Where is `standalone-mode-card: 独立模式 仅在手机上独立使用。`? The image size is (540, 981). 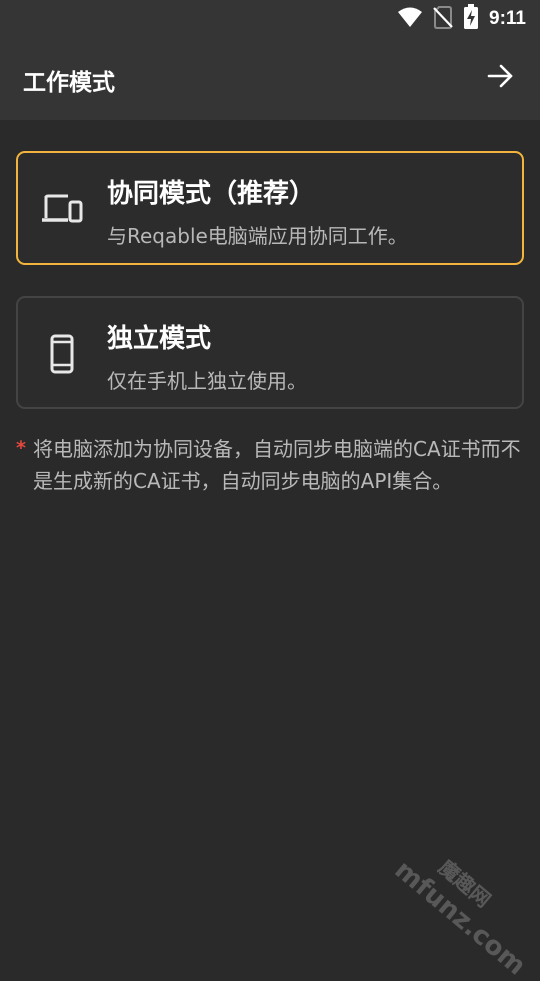
standalone-mode-card: 独立模式 仅在手机上独立使用。 is located at coordinates (270, 352).